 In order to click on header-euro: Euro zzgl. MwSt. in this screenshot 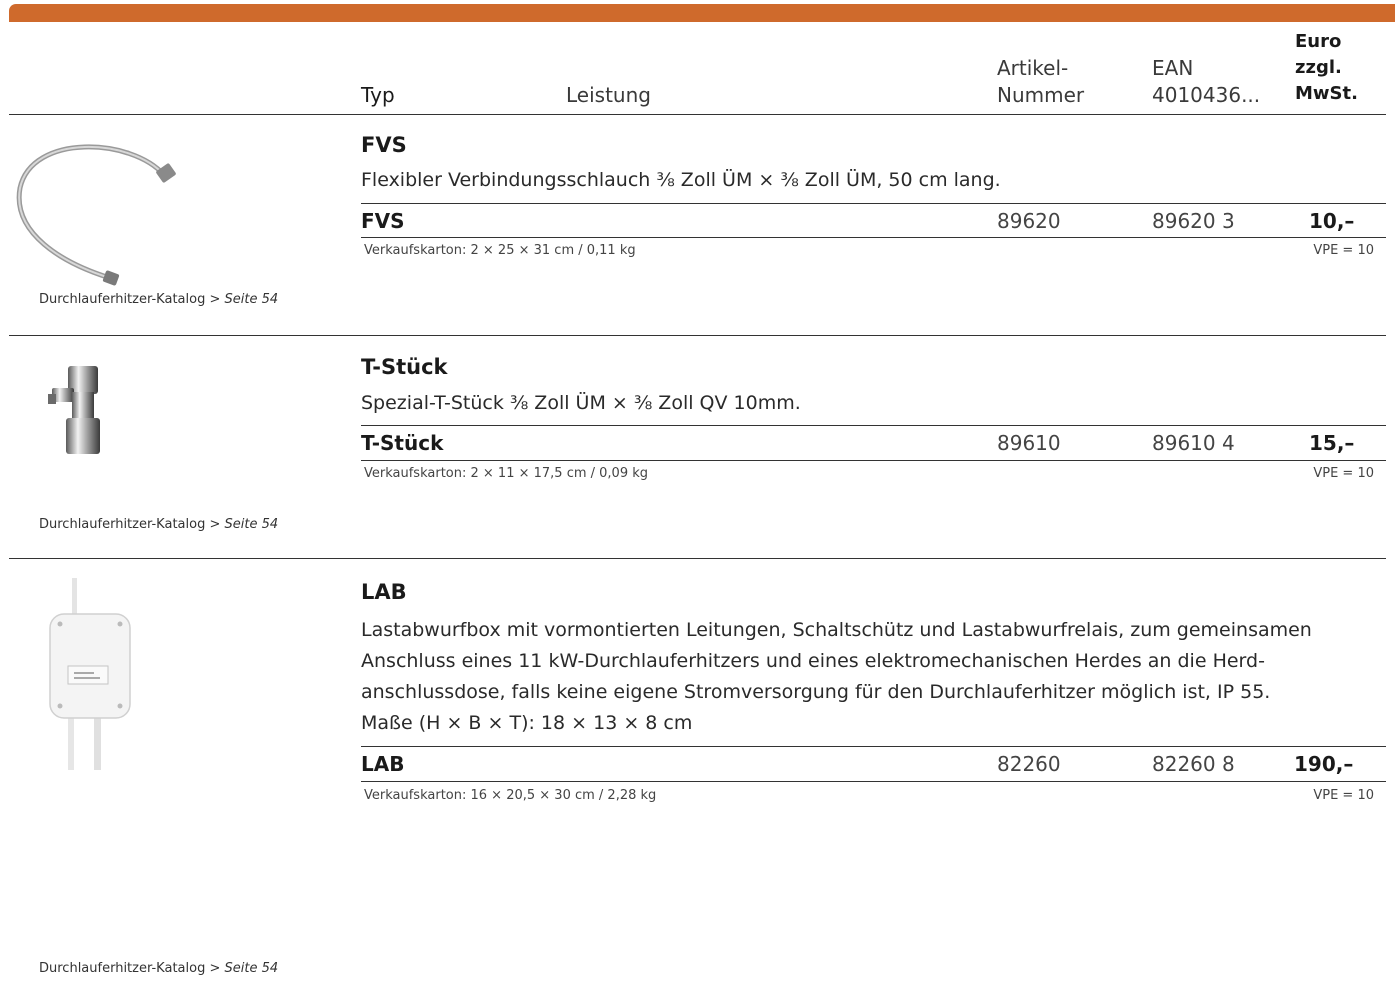, I will do `click(1326, 67)`.